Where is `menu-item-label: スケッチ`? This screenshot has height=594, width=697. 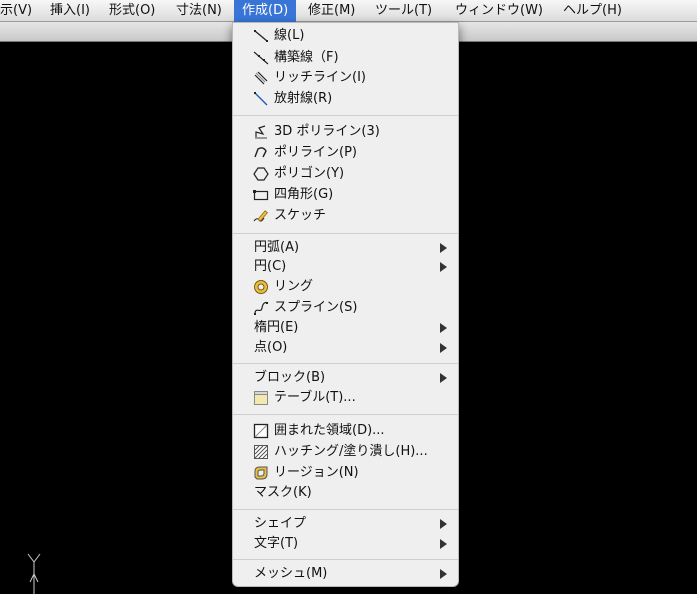
menu-item-label: スケッチ is located at coordinates (300, 215).